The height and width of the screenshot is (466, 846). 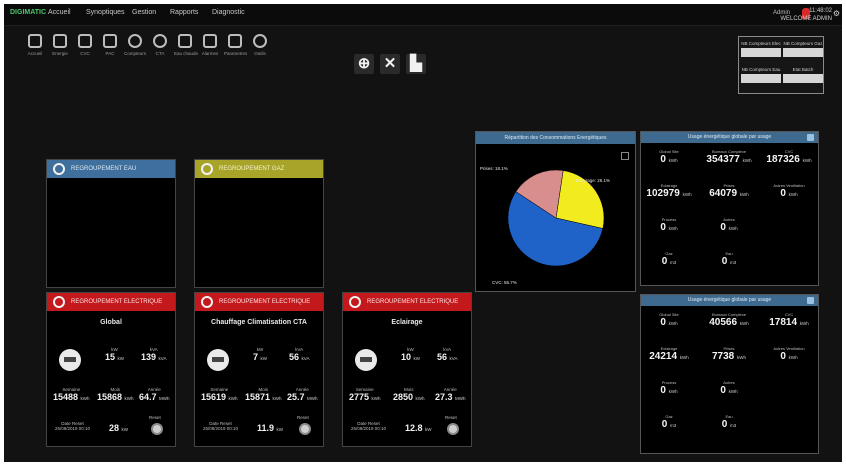 I want to click on cell-value: 64.7 MWh, so click(x=154, y=397).